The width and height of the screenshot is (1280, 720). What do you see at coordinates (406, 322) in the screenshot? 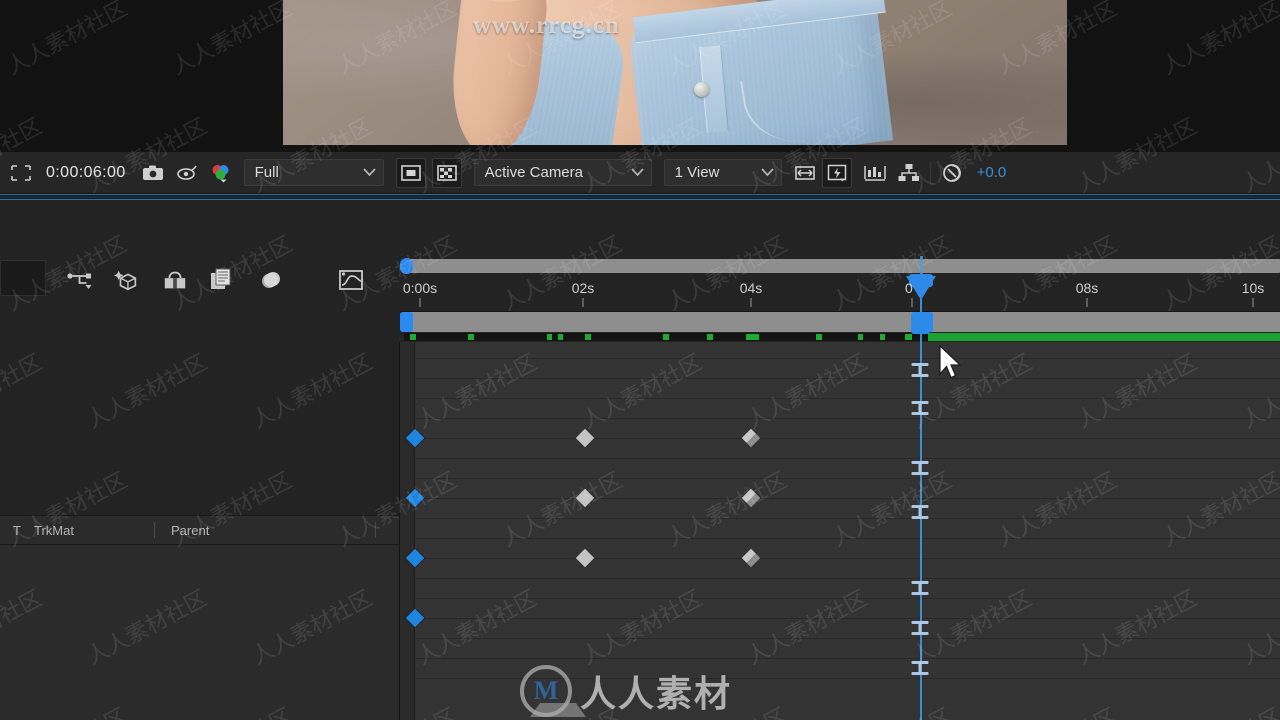
I see `work-area-start-handle` at bounding box center [406, 322].